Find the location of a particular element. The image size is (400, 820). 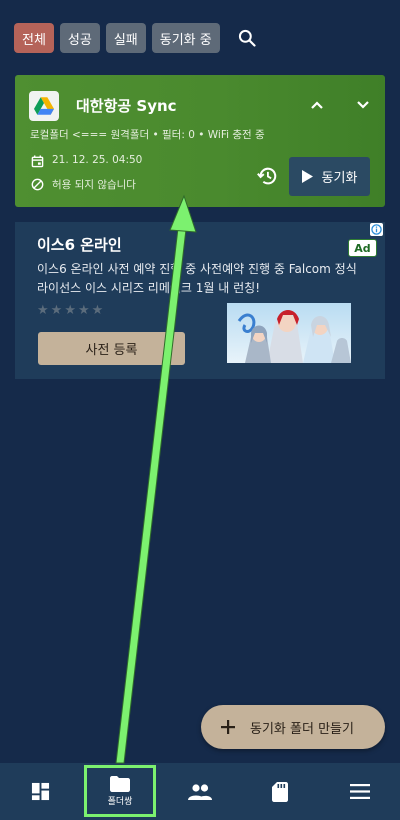

bottom-nav: 폴더쌍 is located at coordinates (200, 791).